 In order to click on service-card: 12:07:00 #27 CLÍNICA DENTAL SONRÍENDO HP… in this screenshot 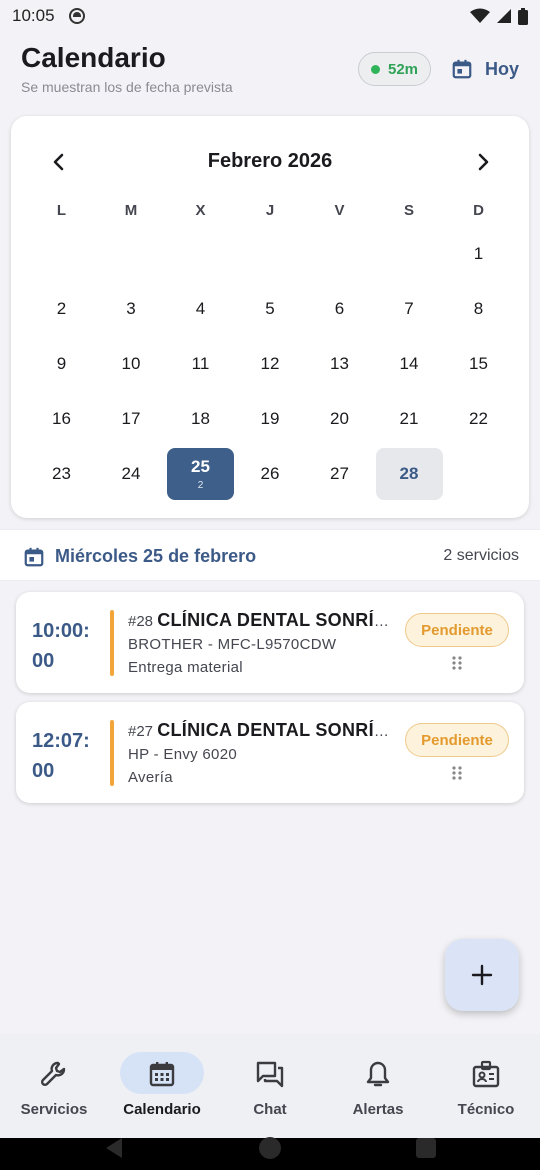, I will do `click(270, 752)`.